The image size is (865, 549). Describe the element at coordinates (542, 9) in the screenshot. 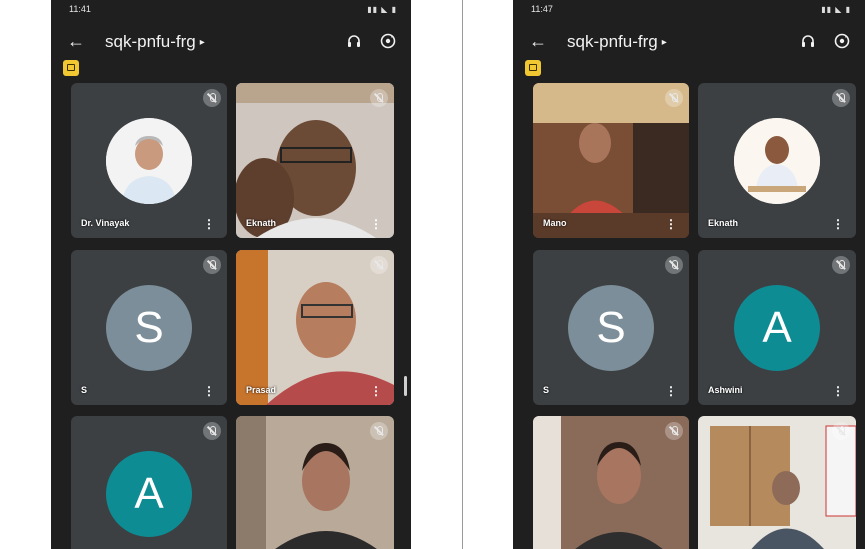

I see `status-time: 11:47` at that location.